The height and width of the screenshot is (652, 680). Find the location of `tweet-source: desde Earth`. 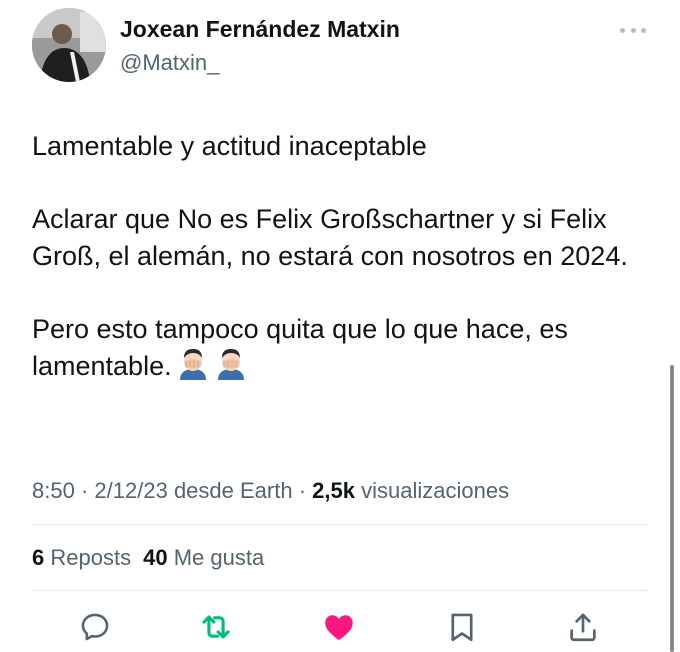

tweet-source: desde Earth is located at coordinates (233, 490).